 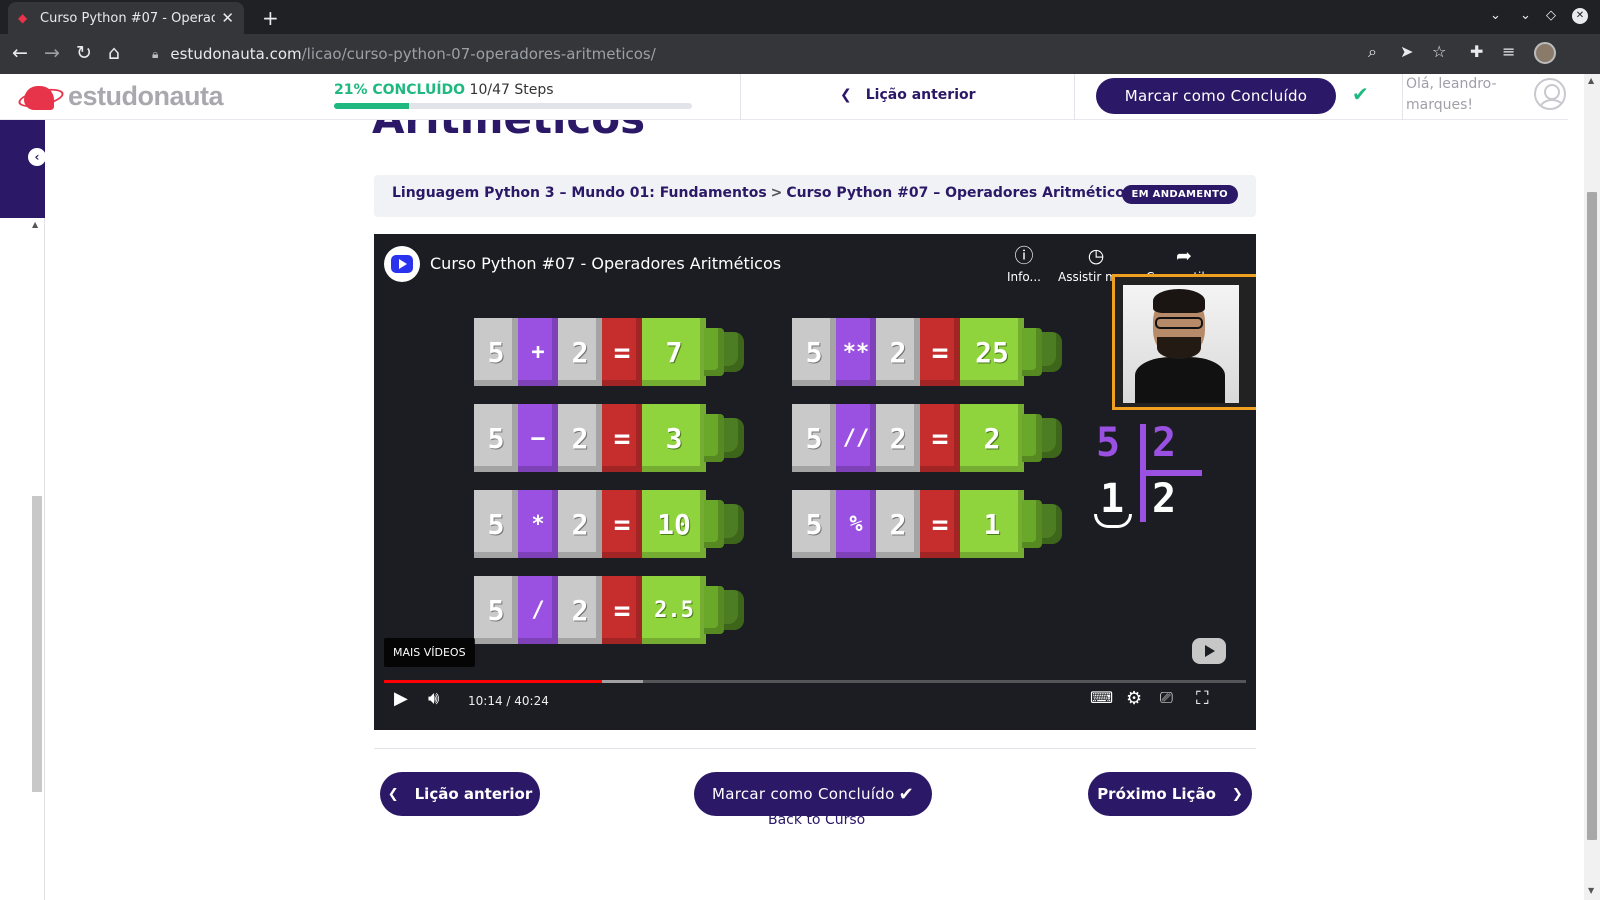 What do you see at coordinates (23, 169) in the screenshot?
I see `sidebar-toggle: ‹` at bounding box center [23, 169].